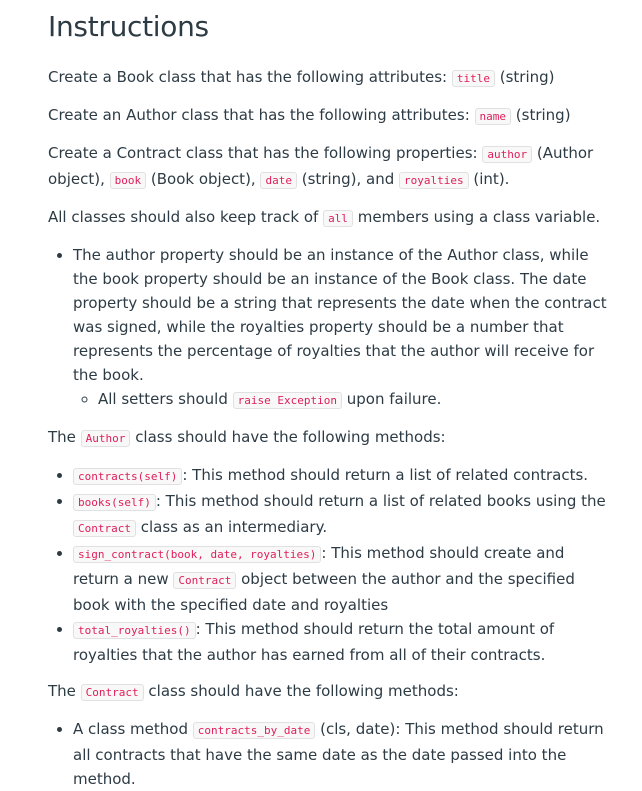 The image size is (642, 791). I want to click on text: class as an intermediary., so click(231, 527).